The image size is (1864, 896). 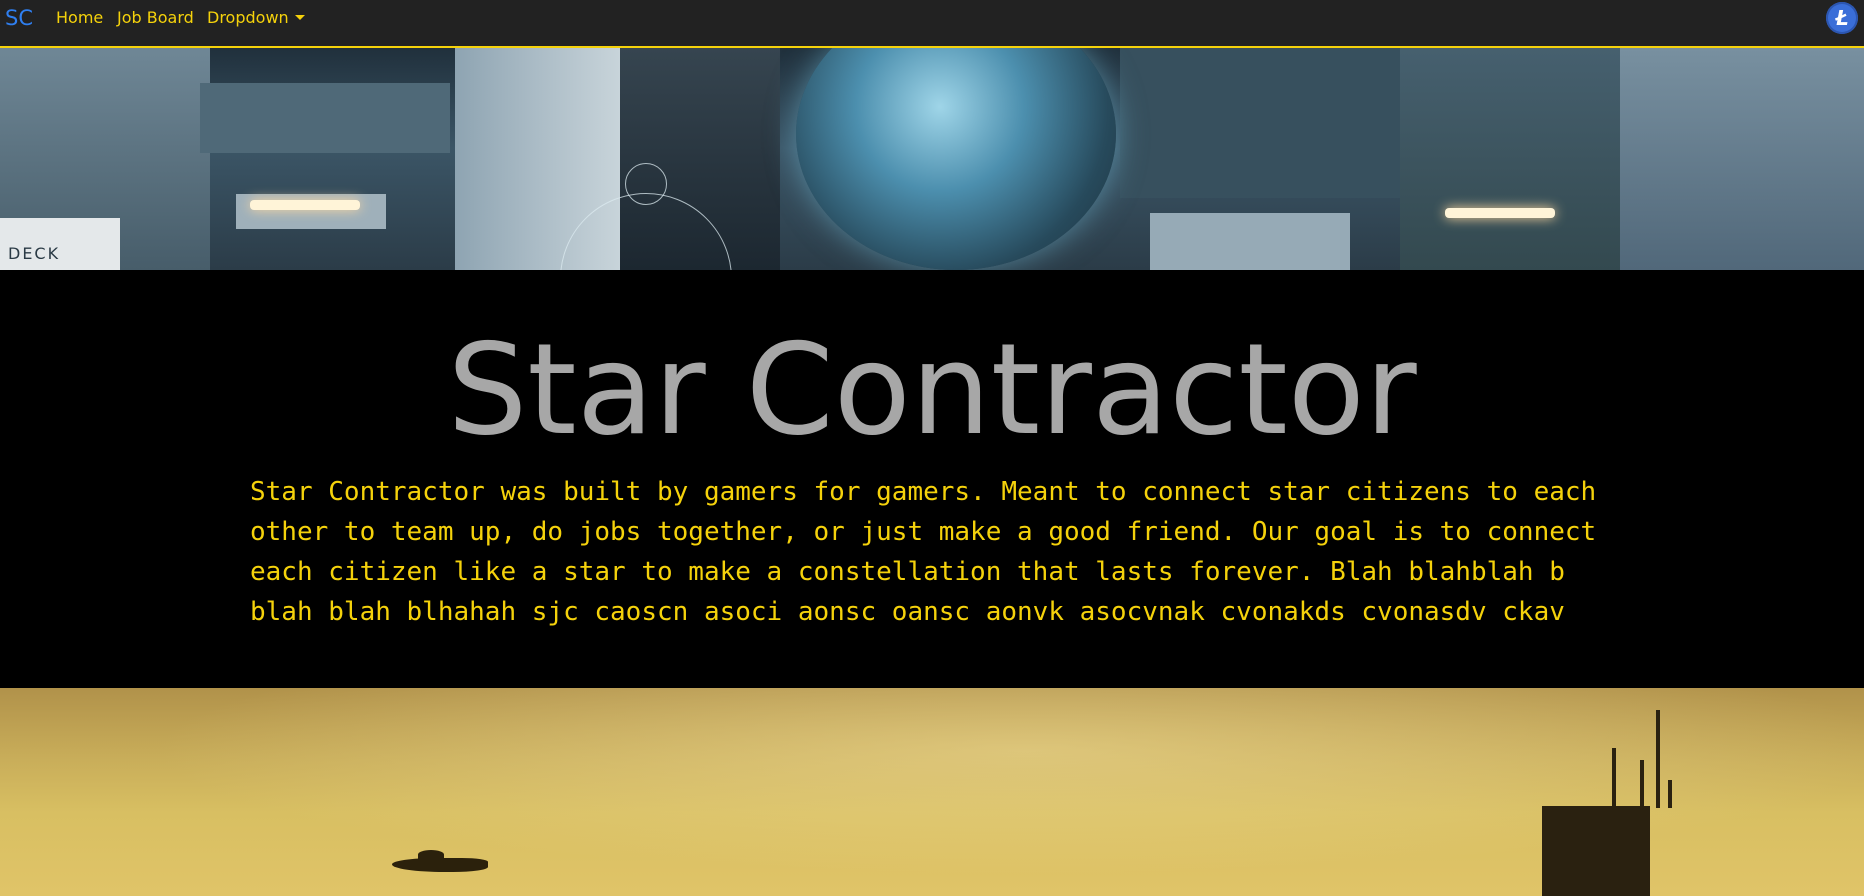 I want to click on litecoin-icon, so click(x=1842, y=18).